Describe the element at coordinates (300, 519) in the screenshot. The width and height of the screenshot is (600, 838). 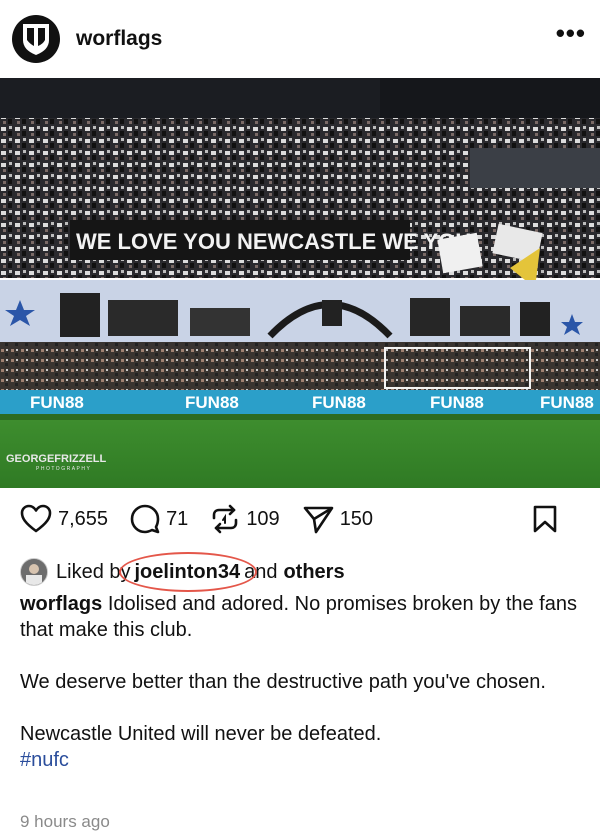
I see `post-actions: 7,655 71 109 150` at that location.